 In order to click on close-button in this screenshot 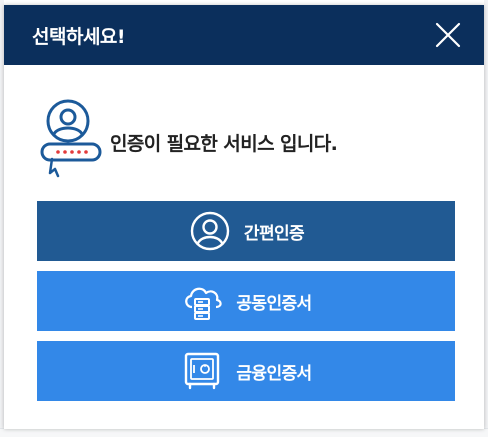, I will do `click(448, 35)`.